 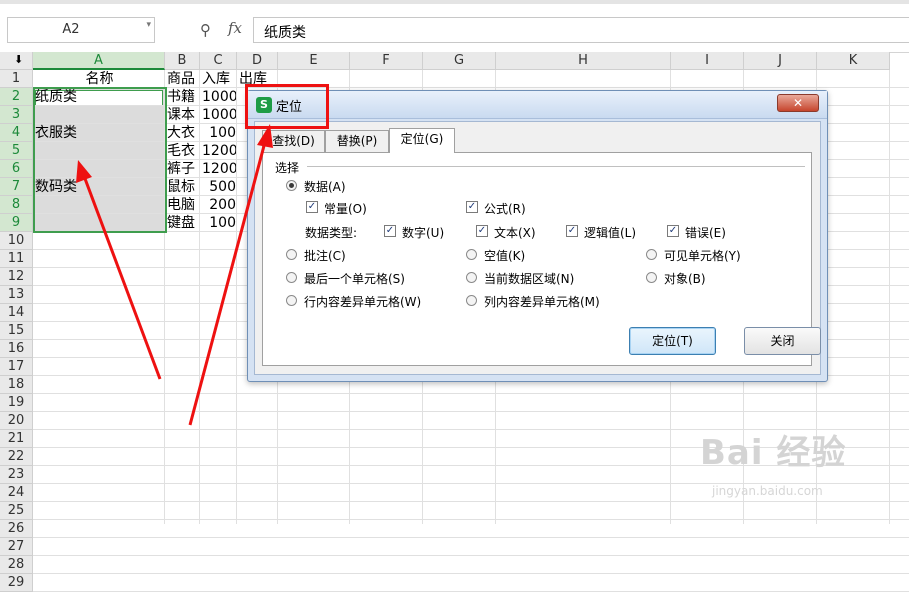 What do you see at coordinates (537, 105) in the screenshot?
I see `dialog-titlebar: S 定位 ✕` at bounding box center [537, 105].